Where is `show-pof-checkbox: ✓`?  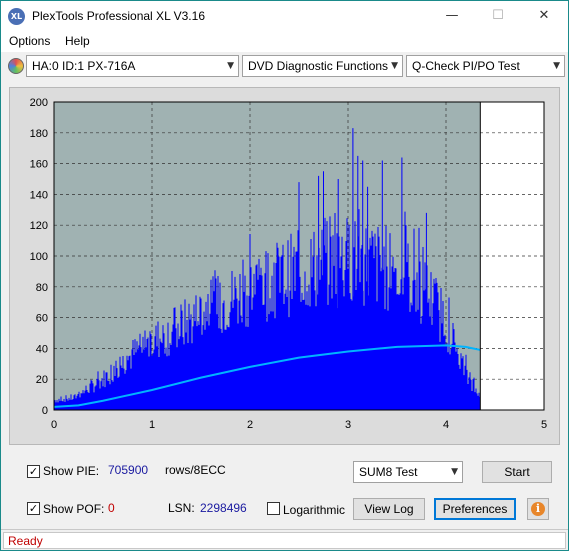
show-pof-checkbox: ✓ is located at coordinates (33, 508).